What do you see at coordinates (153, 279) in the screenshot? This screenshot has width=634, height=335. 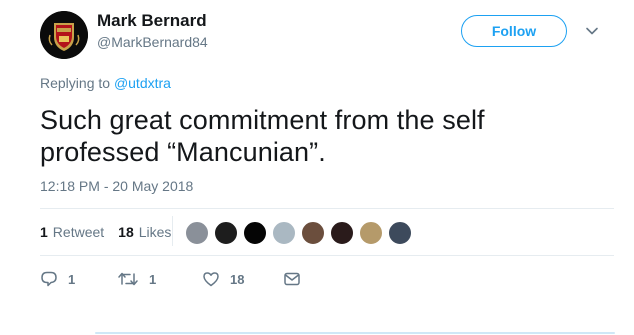 I see `retweet-count: 1` at bounding box center [153, 279].